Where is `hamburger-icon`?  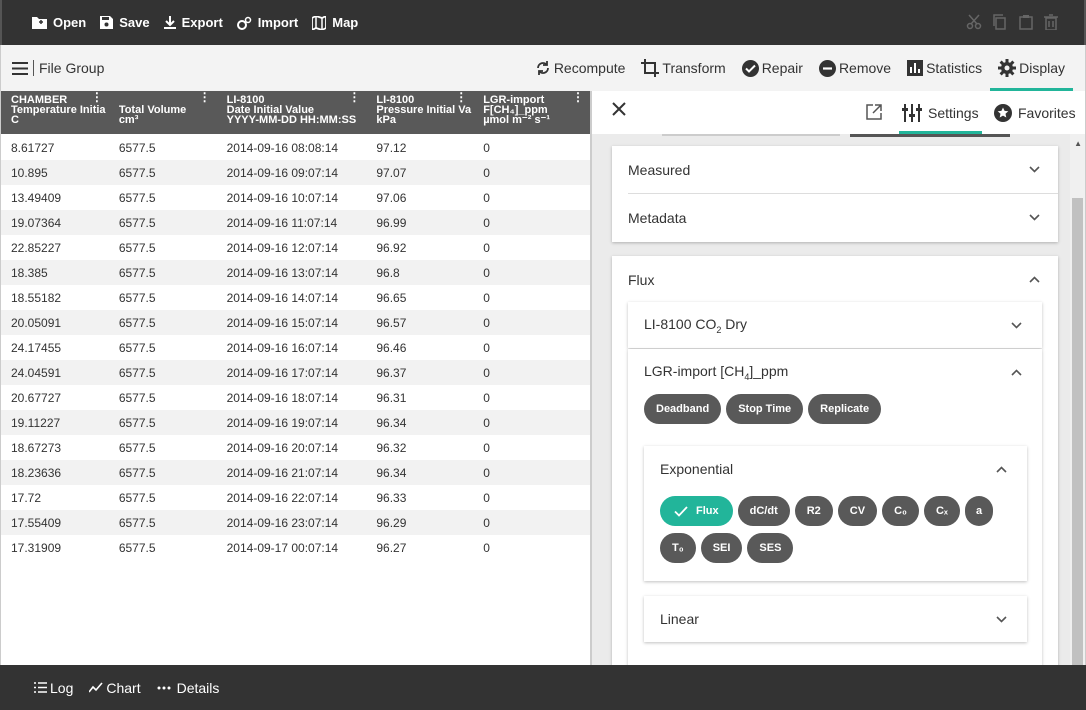 hamburger-icon is located at coordinates (20, 68).